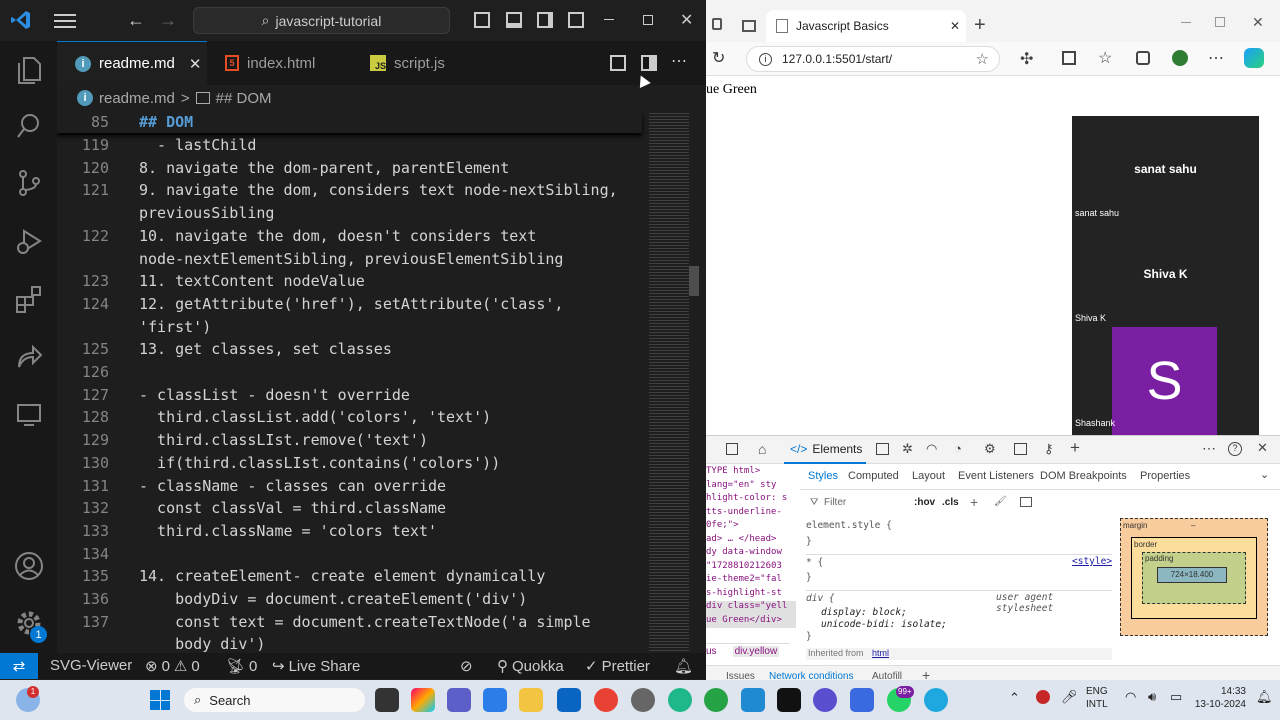 The width and height of the screenshot is (1280, 720). Describe the element at coordinates (982, 59) in the screenshot. I see `favorite-star-icon: ☆` at that location.